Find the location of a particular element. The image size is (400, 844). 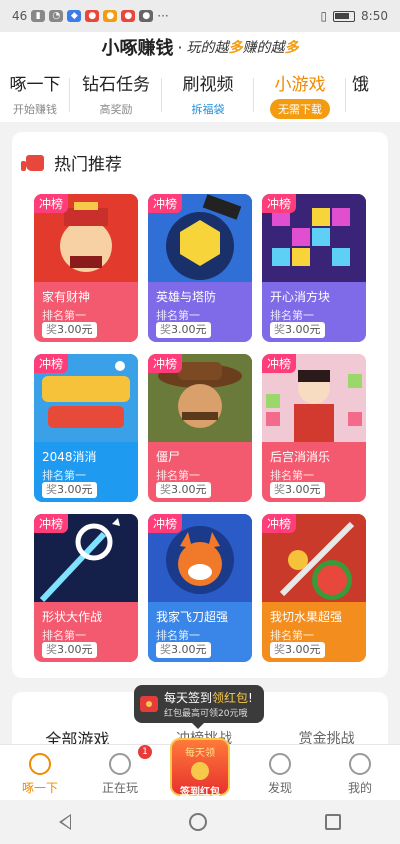

tab-peck: 啄一下 开始赚钱 is located at coordinates (35, 93).